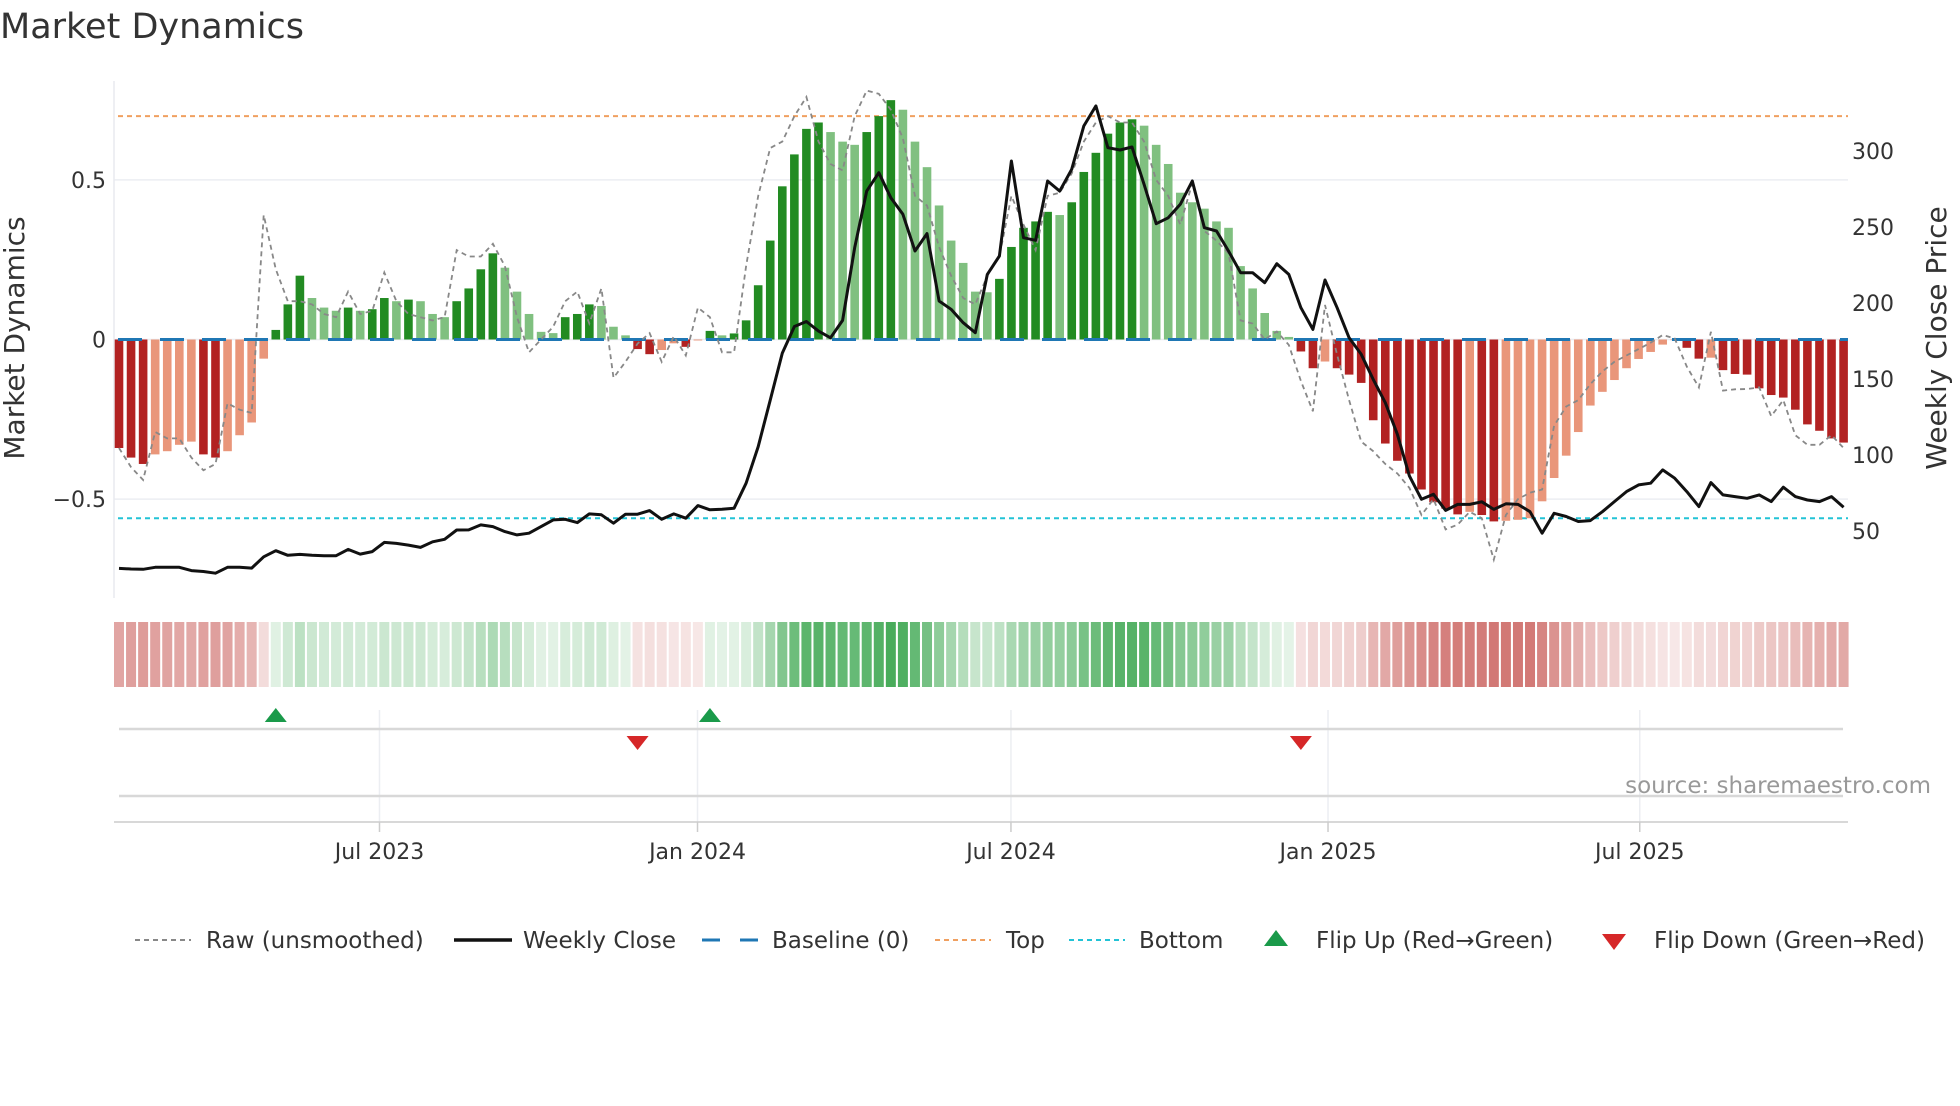 The image size is (1960, 1106). I want to click on y-right-tick-label: 300, so click(1873, 152).